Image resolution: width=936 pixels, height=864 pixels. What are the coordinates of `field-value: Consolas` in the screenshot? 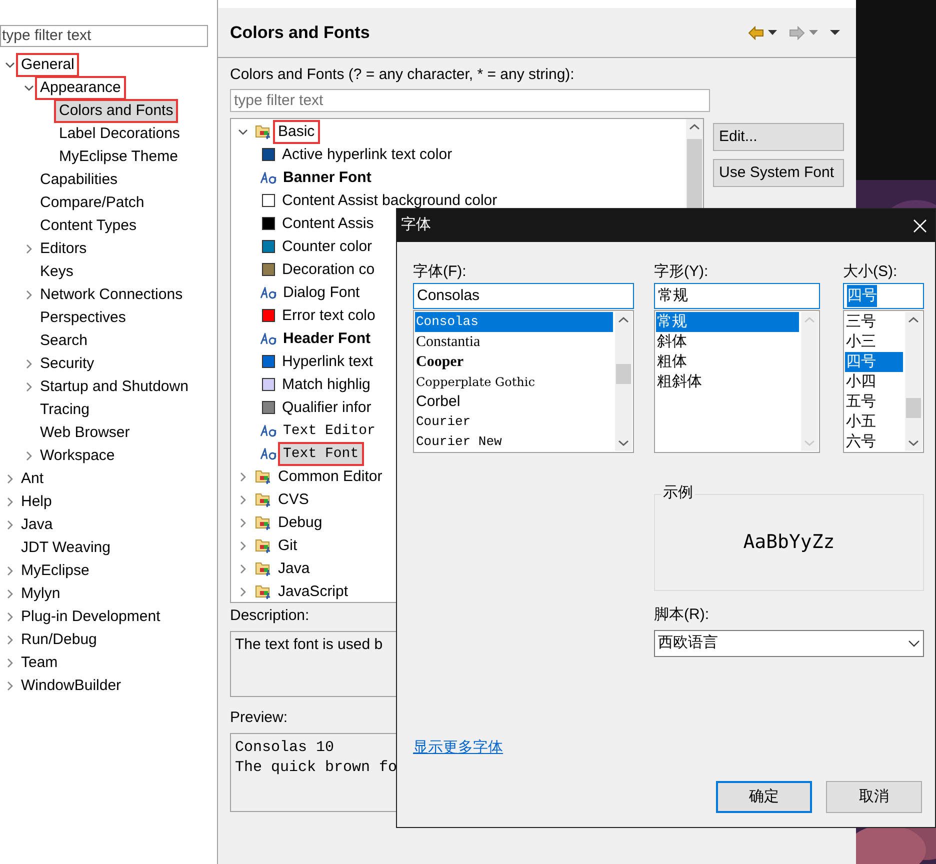 It's located at (448, 296).